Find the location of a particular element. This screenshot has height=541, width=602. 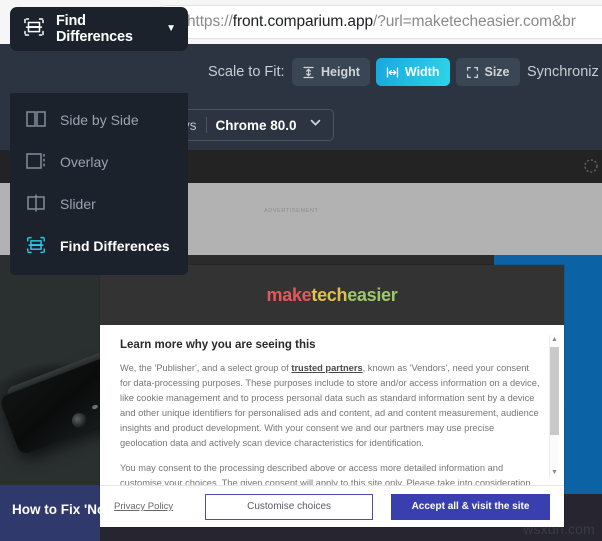

trusted-partners-link: trusted partners is located at coordinates (326, 368).